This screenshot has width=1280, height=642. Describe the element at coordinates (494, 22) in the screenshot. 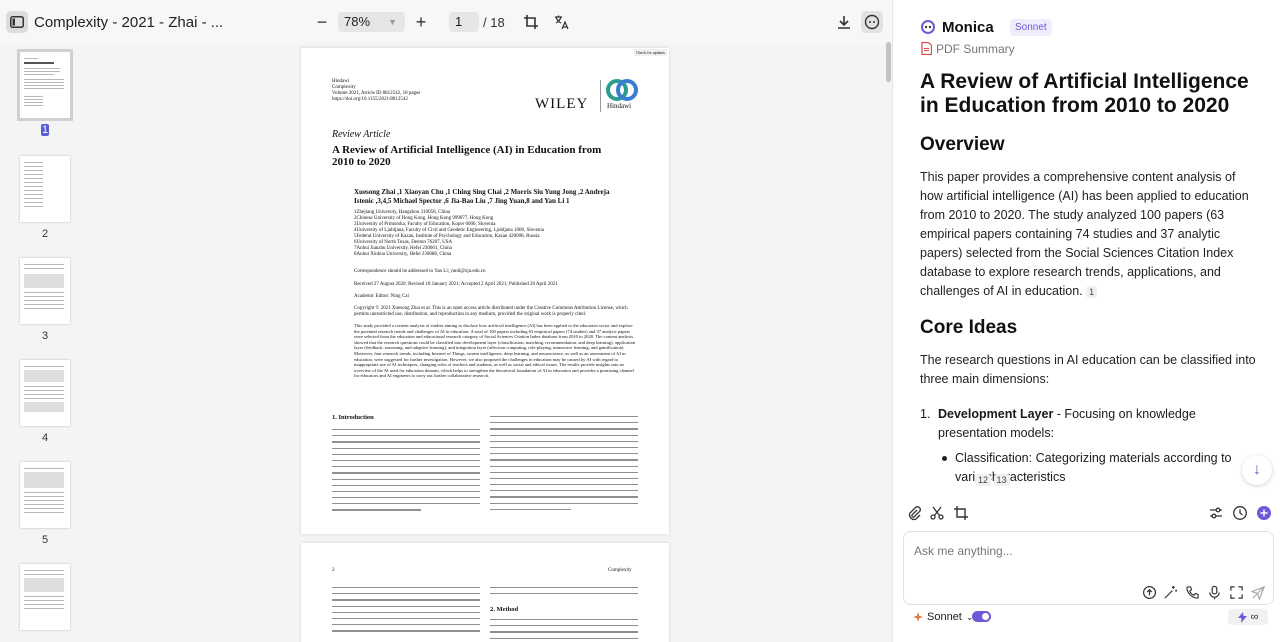

I see `page-total: / 18` at that location.